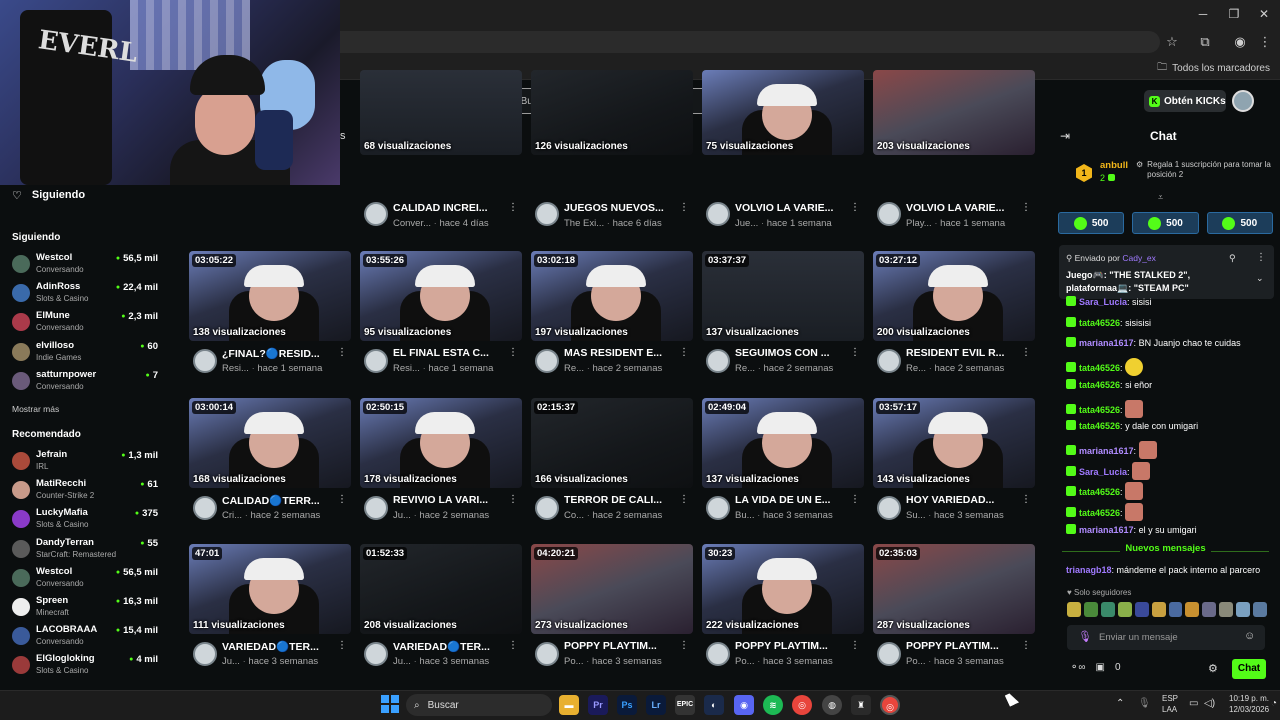  I want to click on video-thumbnail: 02:50:15 178 visualizaciones, so click(441, 443).